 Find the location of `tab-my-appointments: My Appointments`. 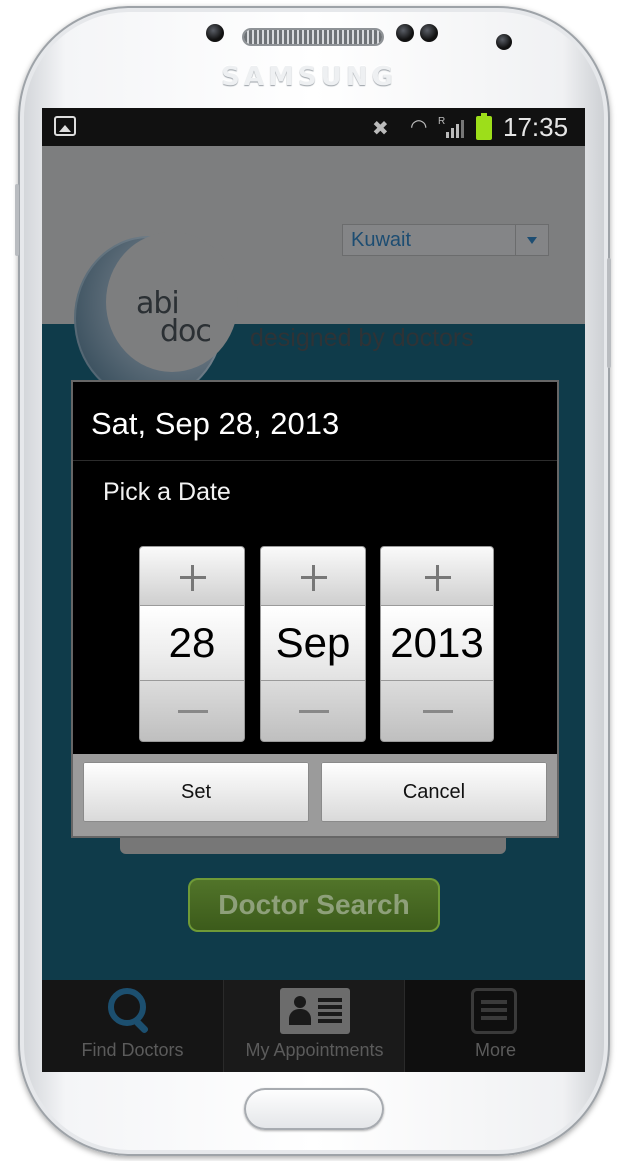

tab-my-appointments: My Appointments is located at coordinates (314, 1026).